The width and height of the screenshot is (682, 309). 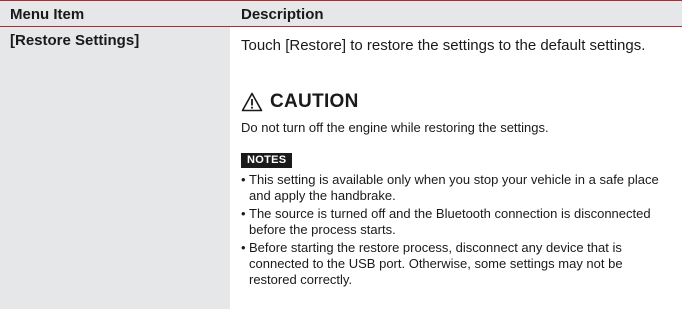 I want to click on menu-item-label: [Restore Settings], so click(x=75, y=40).